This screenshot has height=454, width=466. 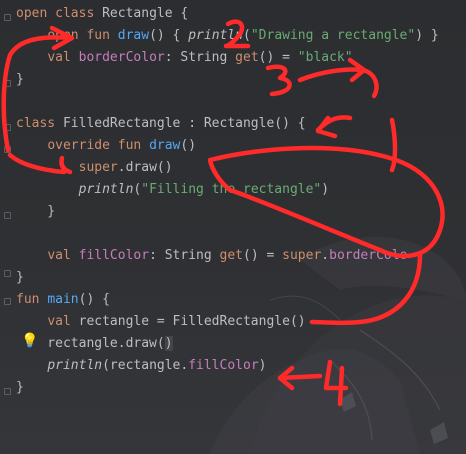 I want to click on code-line: val rectangle = FilledRectangle(), so click(x=161, y=322).